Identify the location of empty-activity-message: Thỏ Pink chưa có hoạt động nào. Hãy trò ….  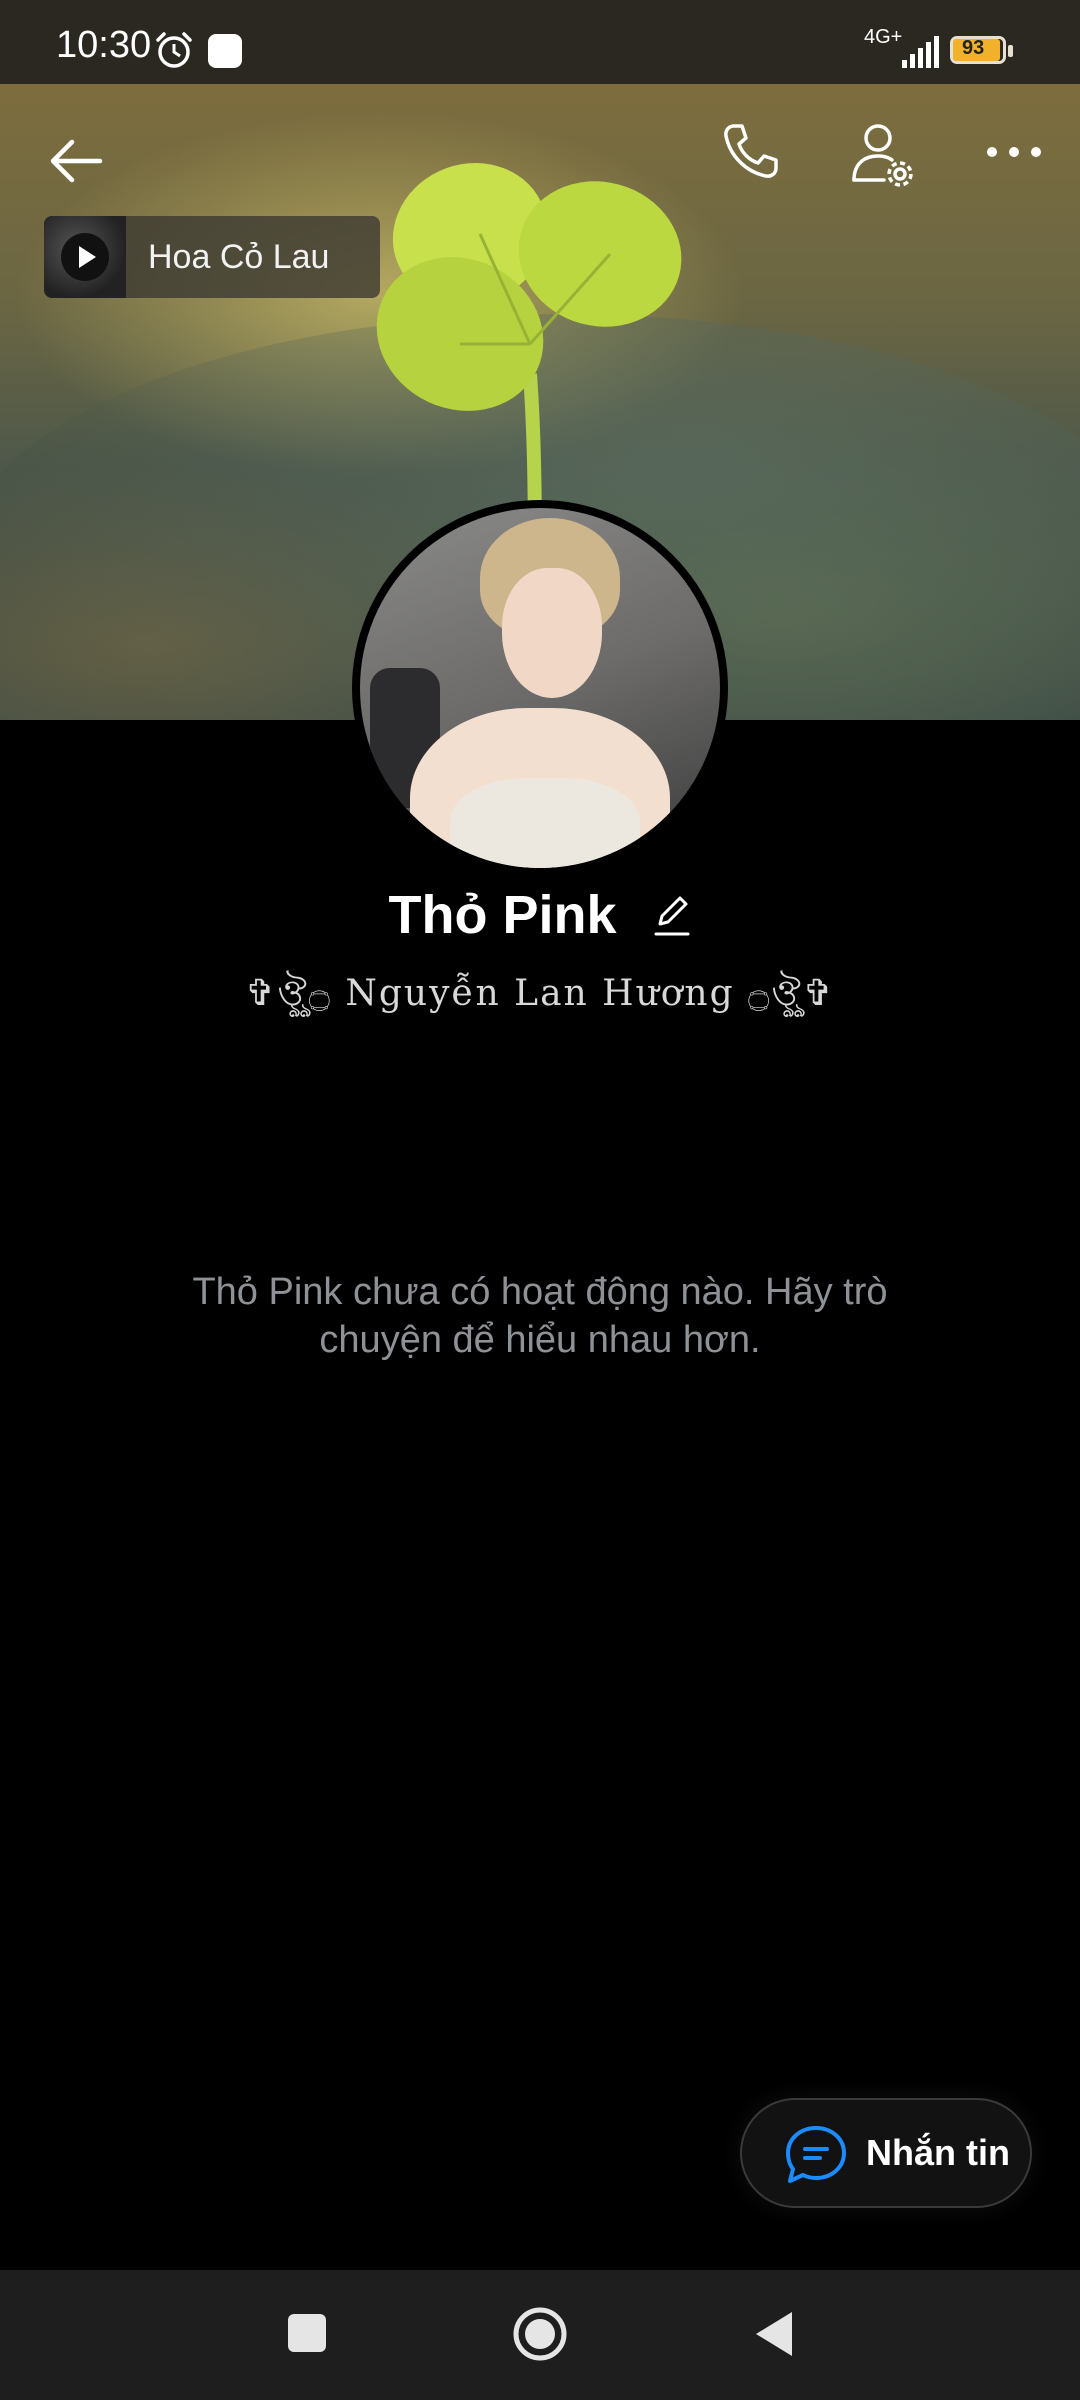
(540, 1316).